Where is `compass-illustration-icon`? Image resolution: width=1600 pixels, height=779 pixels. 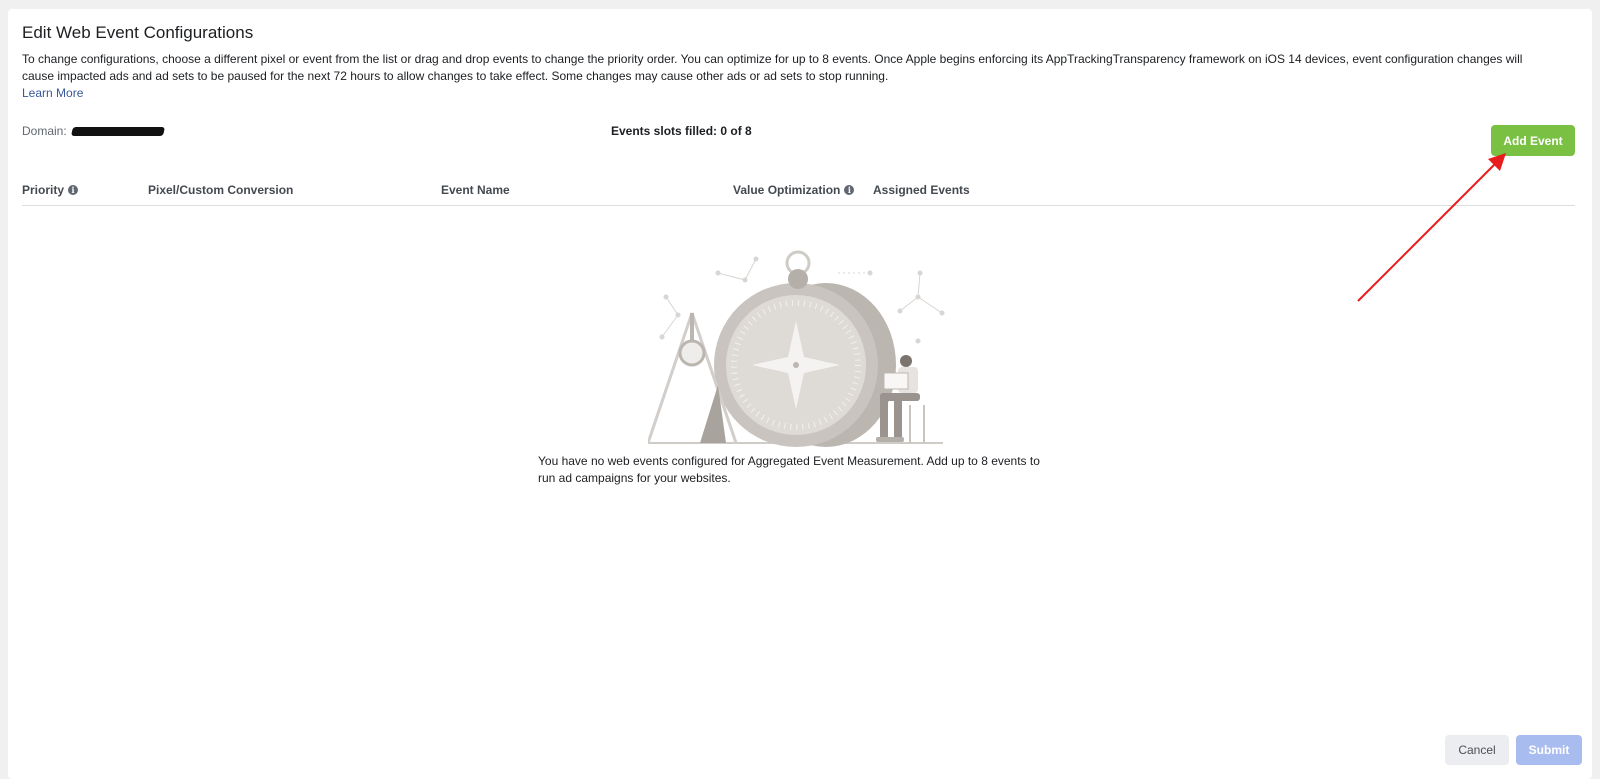 compass-illustration-icon is located at coordinates (796, 348).